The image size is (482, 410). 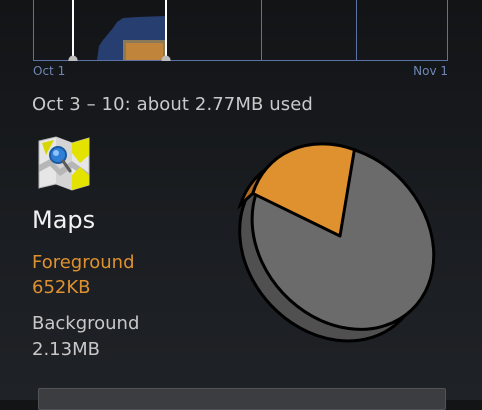 I want to click on chart-axis-end-label: Nov 1, so click(x=430, y=71).